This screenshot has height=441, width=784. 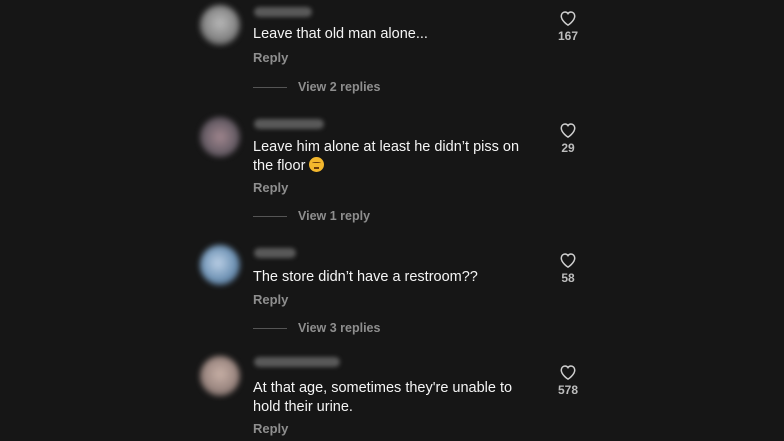 I want to click on unamused-face-emoji, so click(x=317, y=164).